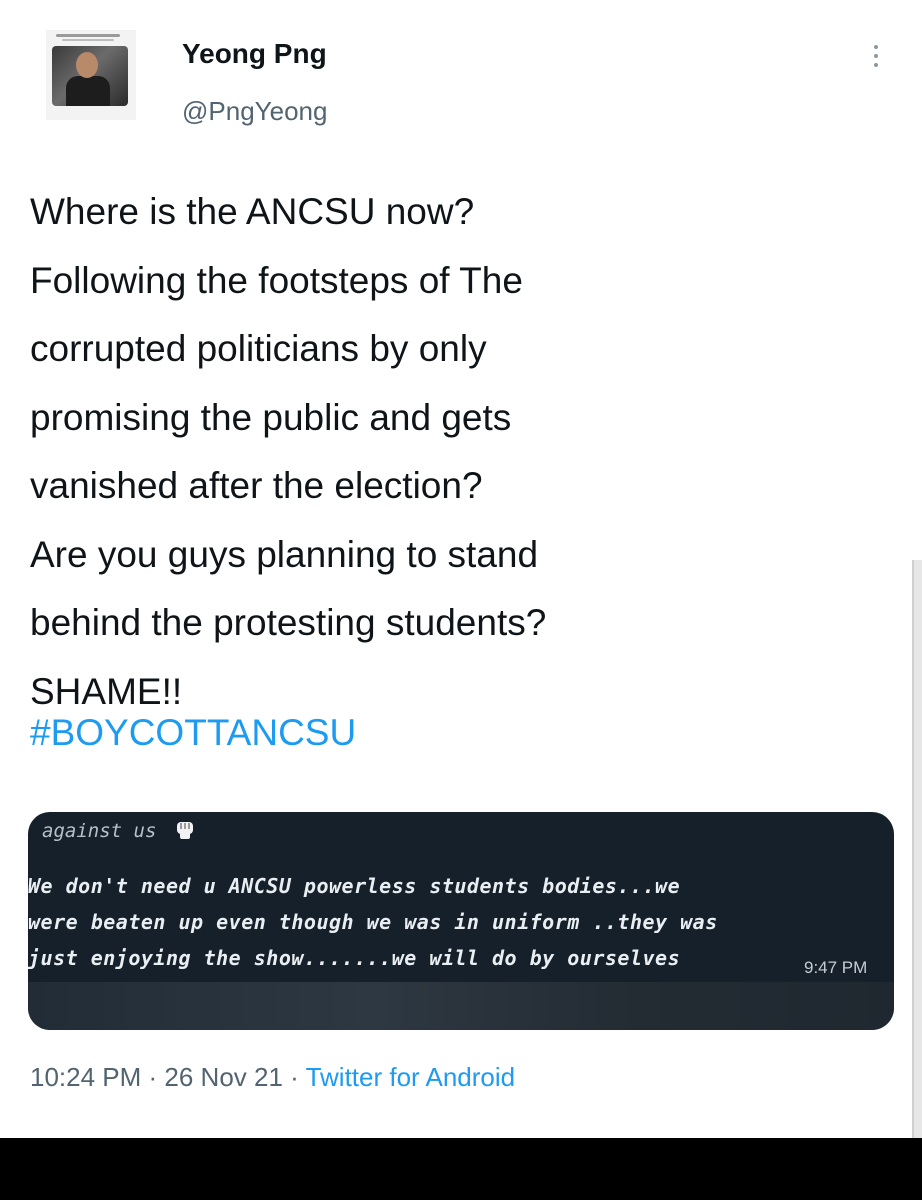 The image size is (922, 1200). I want to click on avatar, so click(91, 75).